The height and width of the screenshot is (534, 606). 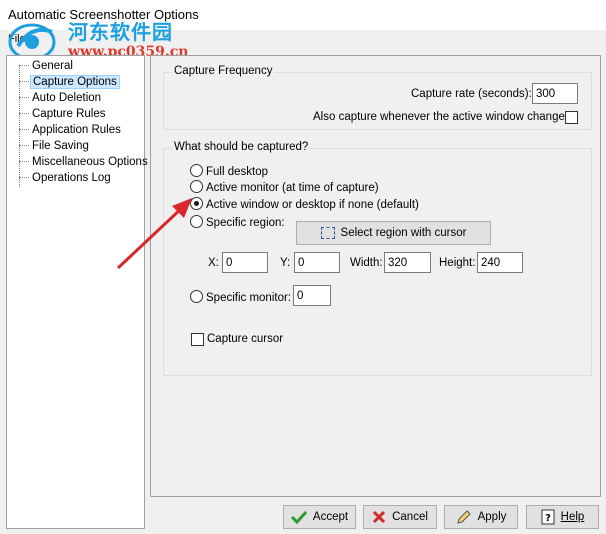 What do you see at coordinates (55, 146) in the screenshot?
I see `tree-item-file-saving: File Saving` at bounding box center [55, 146].